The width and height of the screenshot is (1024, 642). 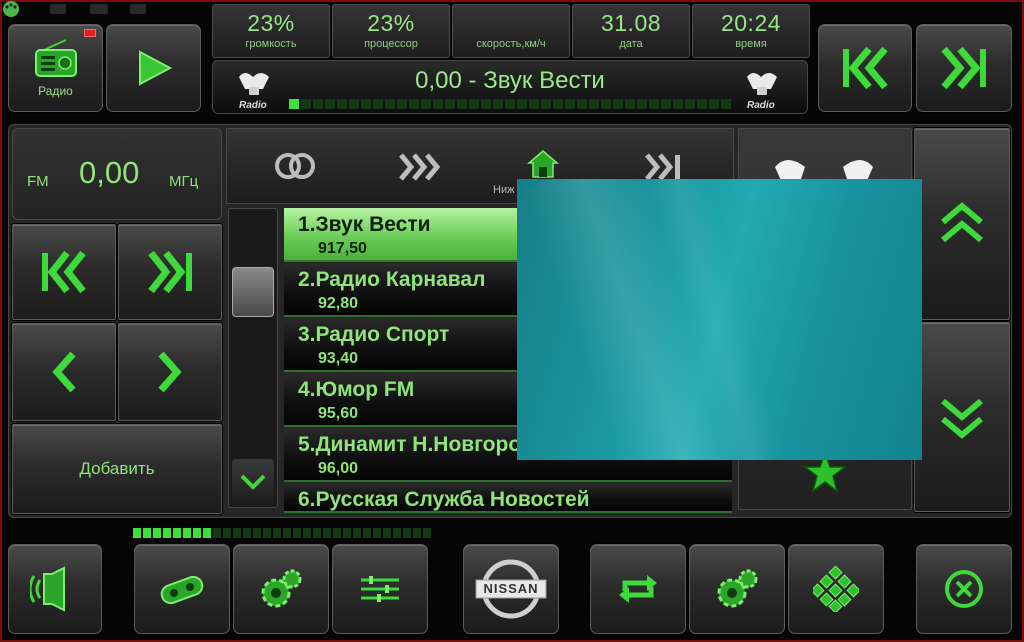 I want to click on scroll-down-button, so click(x=253, y=482).